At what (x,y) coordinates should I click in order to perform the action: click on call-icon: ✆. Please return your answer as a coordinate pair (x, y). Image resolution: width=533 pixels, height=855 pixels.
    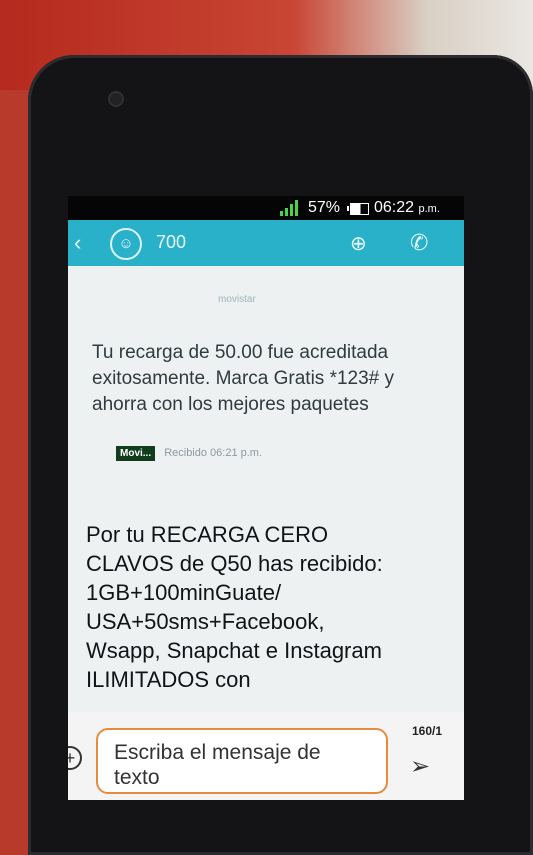
    Looking at the image, I should click on (419, 243).